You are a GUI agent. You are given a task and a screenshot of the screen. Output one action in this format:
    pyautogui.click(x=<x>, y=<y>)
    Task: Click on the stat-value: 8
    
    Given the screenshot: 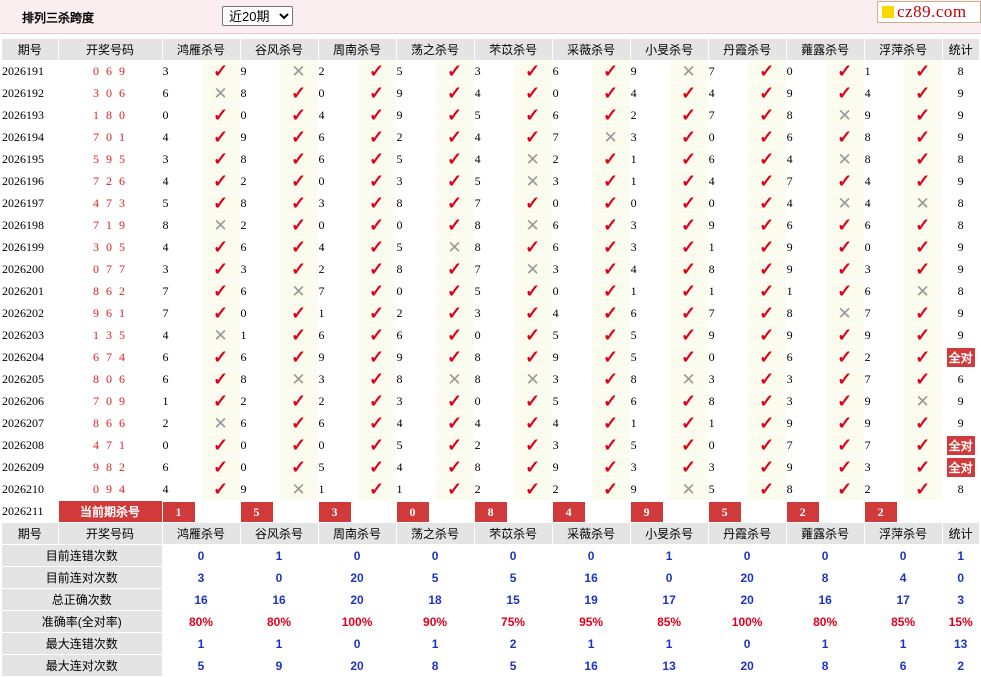 What is the action you would take?
    pyautogui.click(x=825, y=577)
    